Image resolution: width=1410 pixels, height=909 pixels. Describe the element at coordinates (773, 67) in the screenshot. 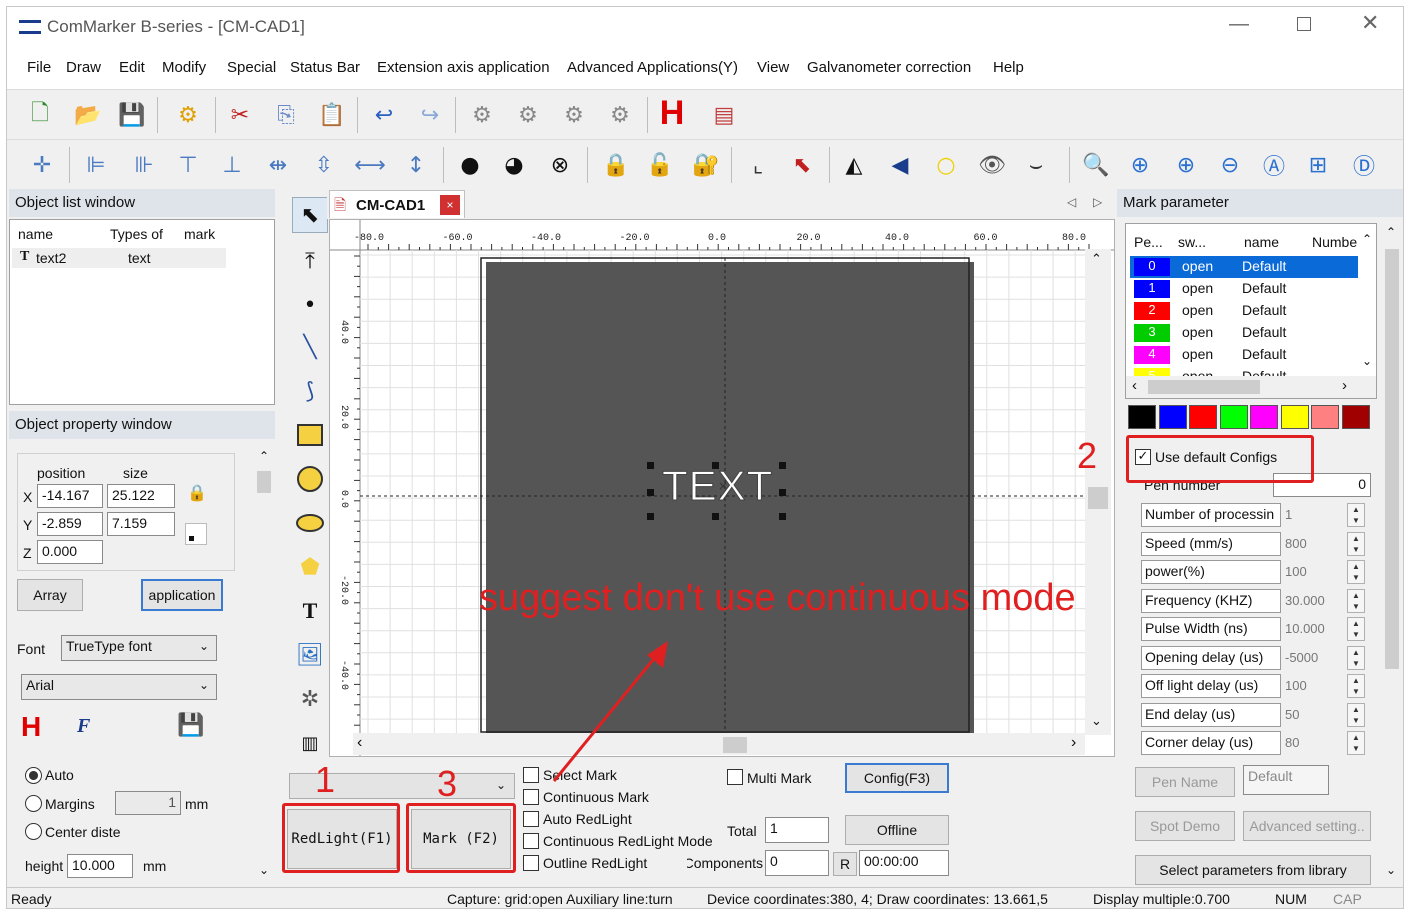

I see `menu-view: View` at that location.